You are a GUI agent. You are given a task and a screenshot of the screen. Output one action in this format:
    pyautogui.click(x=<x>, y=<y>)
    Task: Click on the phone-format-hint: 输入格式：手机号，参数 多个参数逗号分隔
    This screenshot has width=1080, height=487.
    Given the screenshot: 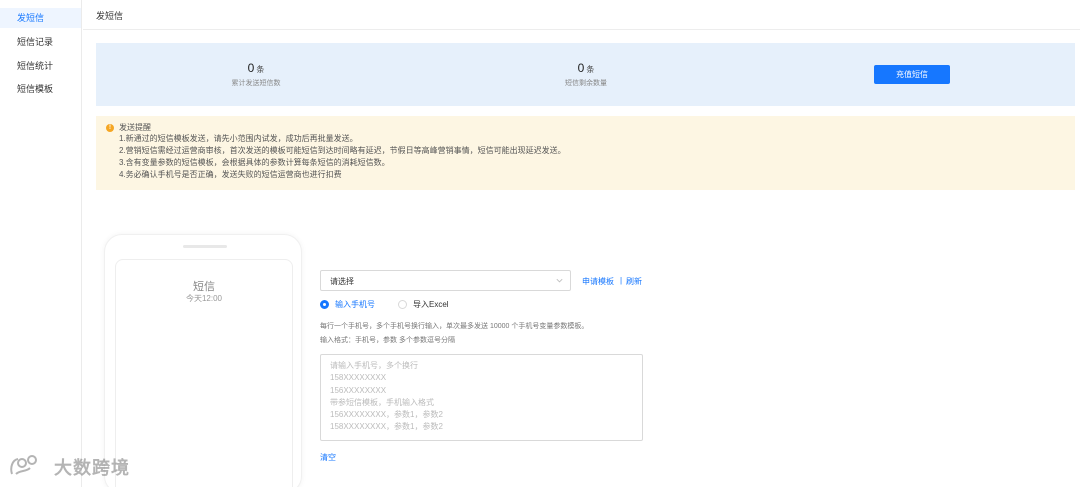 What is the action you would take?
    pyautogui.click(x=387, y=340)
    